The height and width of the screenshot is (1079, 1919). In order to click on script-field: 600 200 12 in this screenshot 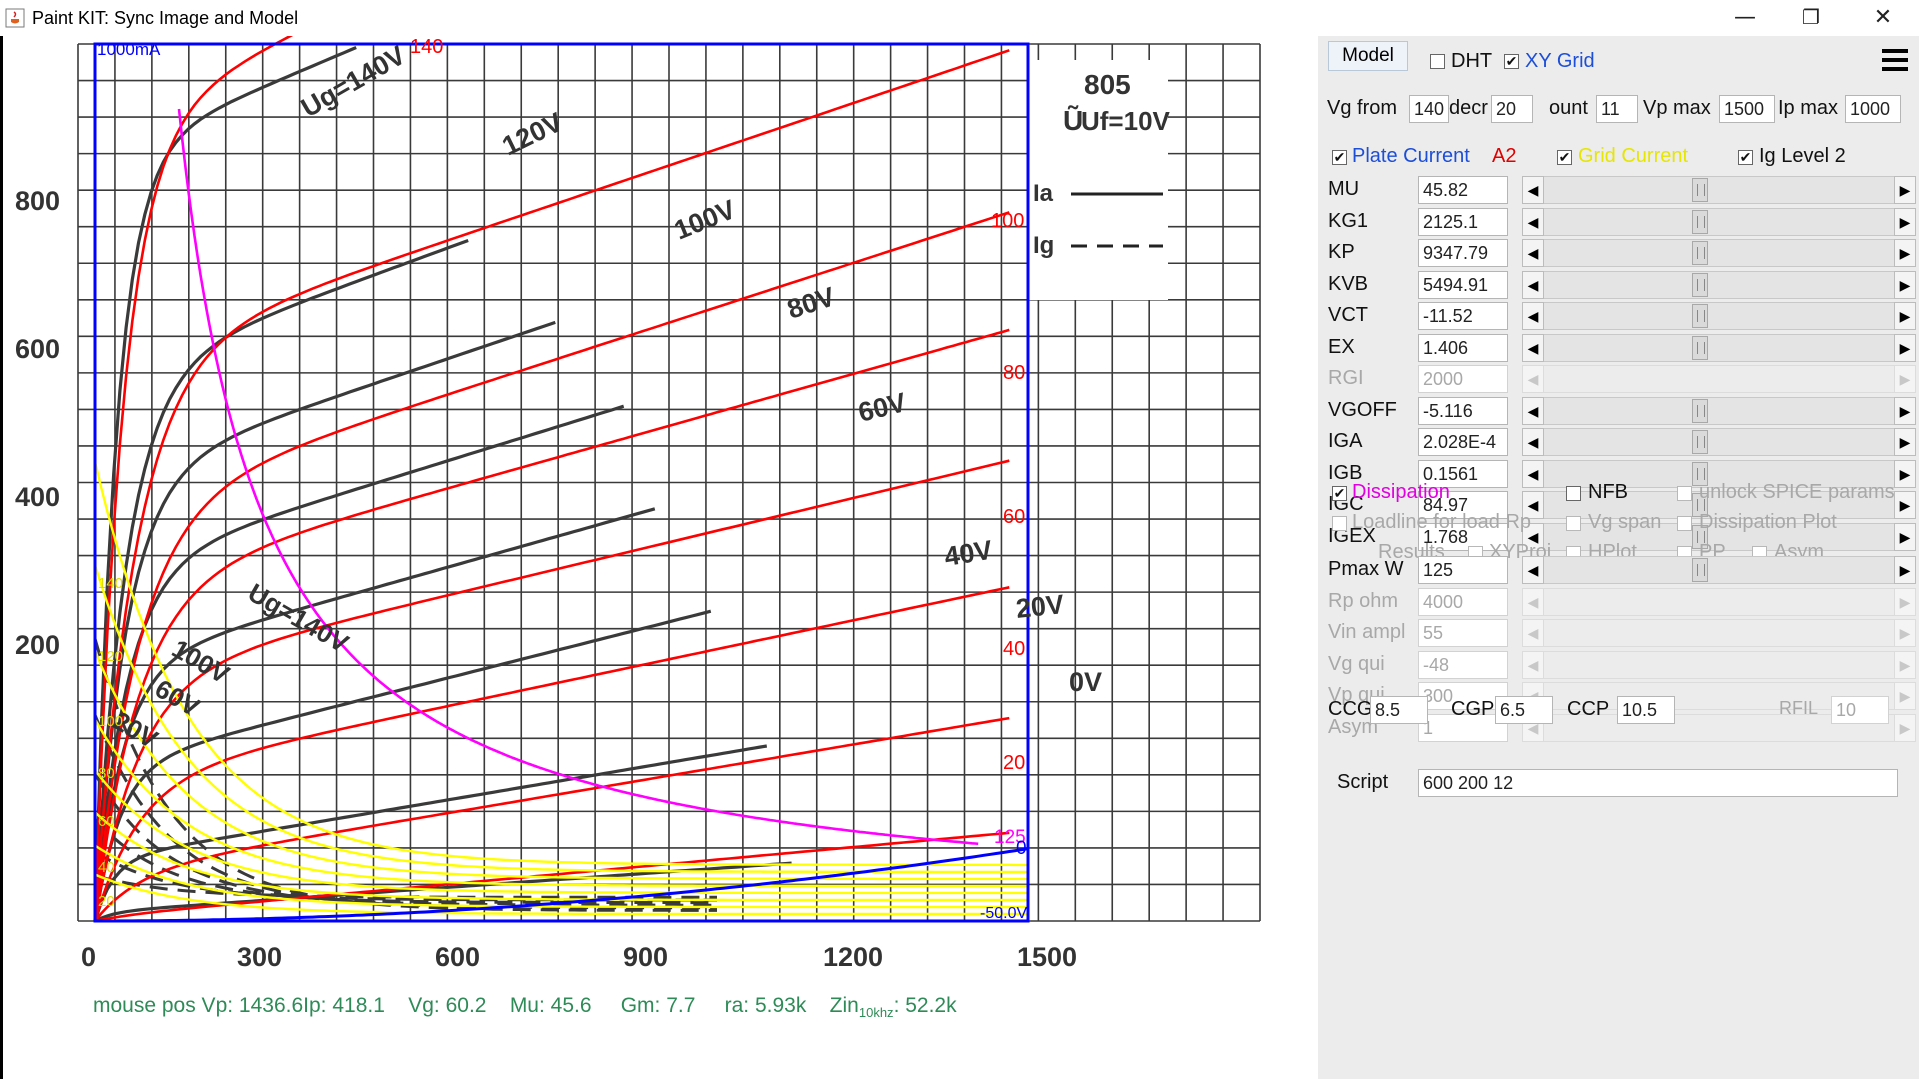, I will do `click(1658, 783)`.